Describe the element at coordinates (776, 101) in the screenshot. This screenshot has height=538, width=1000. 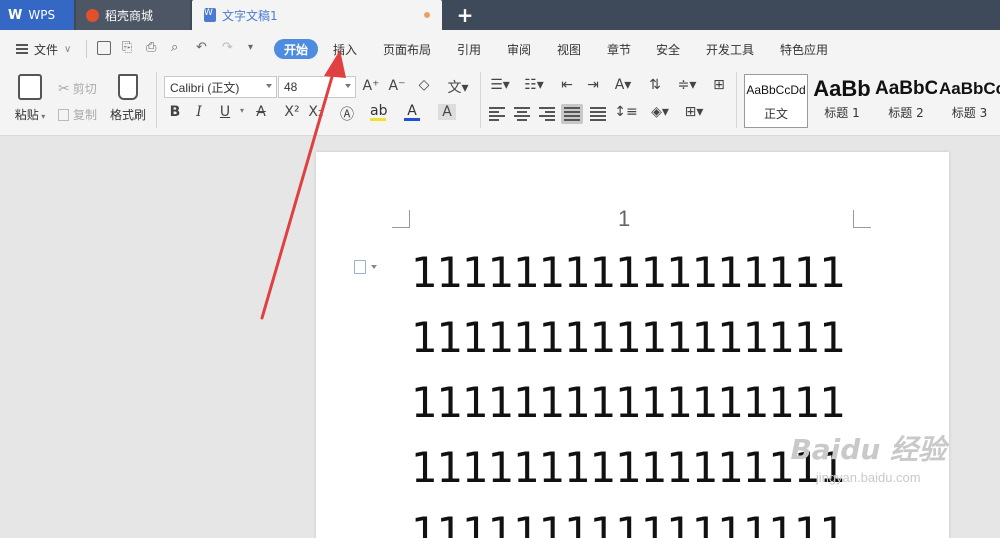
I see `style-normal: AaBbCcDd 正文` at that location.